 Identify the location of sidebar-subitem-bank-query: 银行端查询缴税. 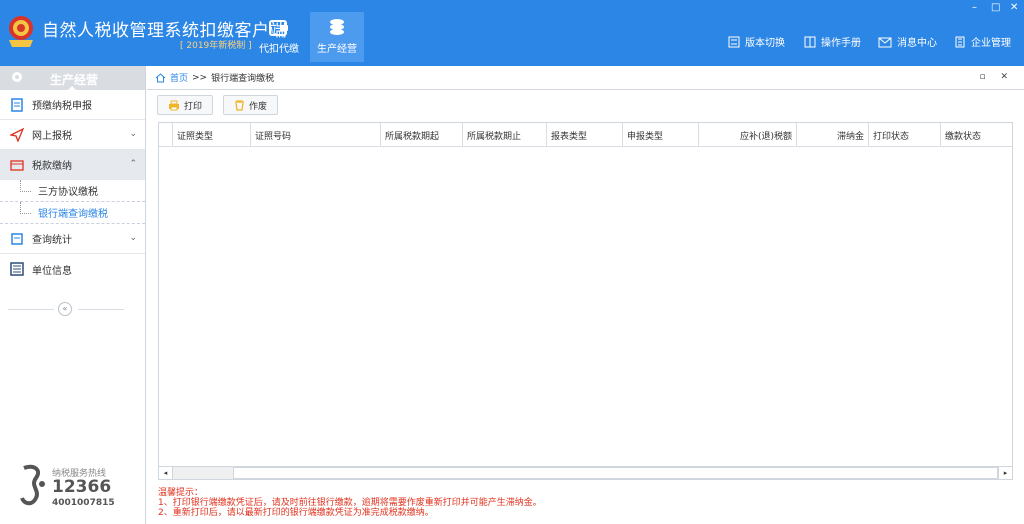
(72, 213).